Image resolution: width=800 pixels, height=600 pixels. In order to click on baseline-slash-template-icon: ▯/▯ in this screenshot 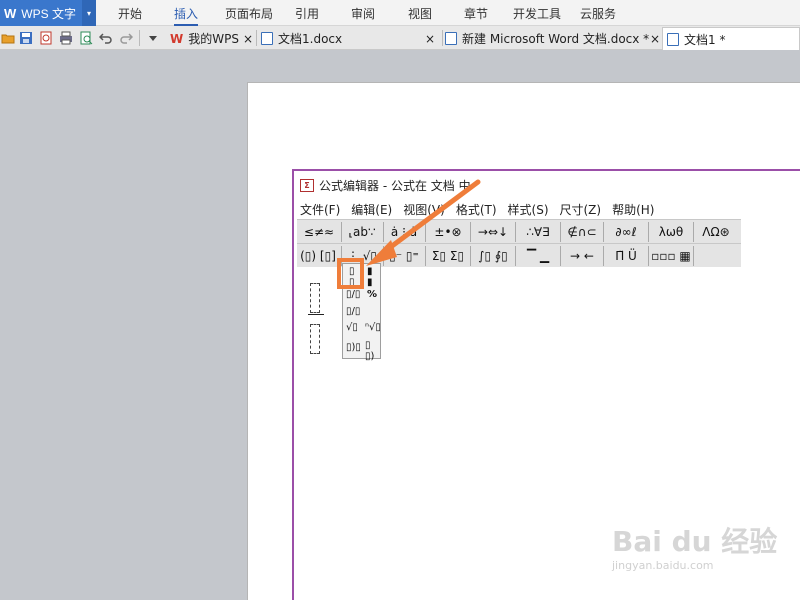, I will do `click(353, 311)`.